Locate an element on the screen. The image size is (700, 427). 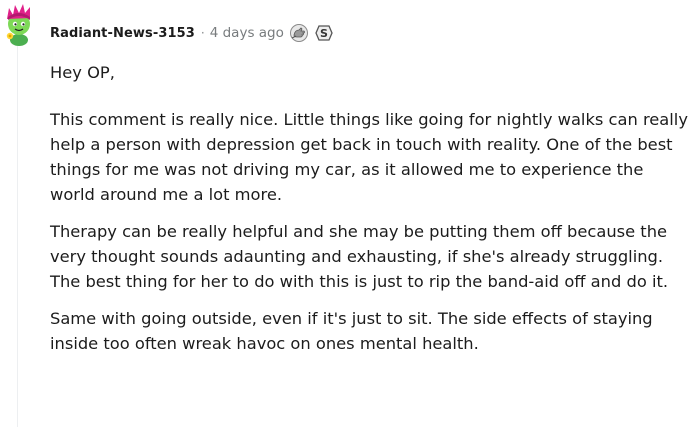
avatar is located at coordinates (19, 24).